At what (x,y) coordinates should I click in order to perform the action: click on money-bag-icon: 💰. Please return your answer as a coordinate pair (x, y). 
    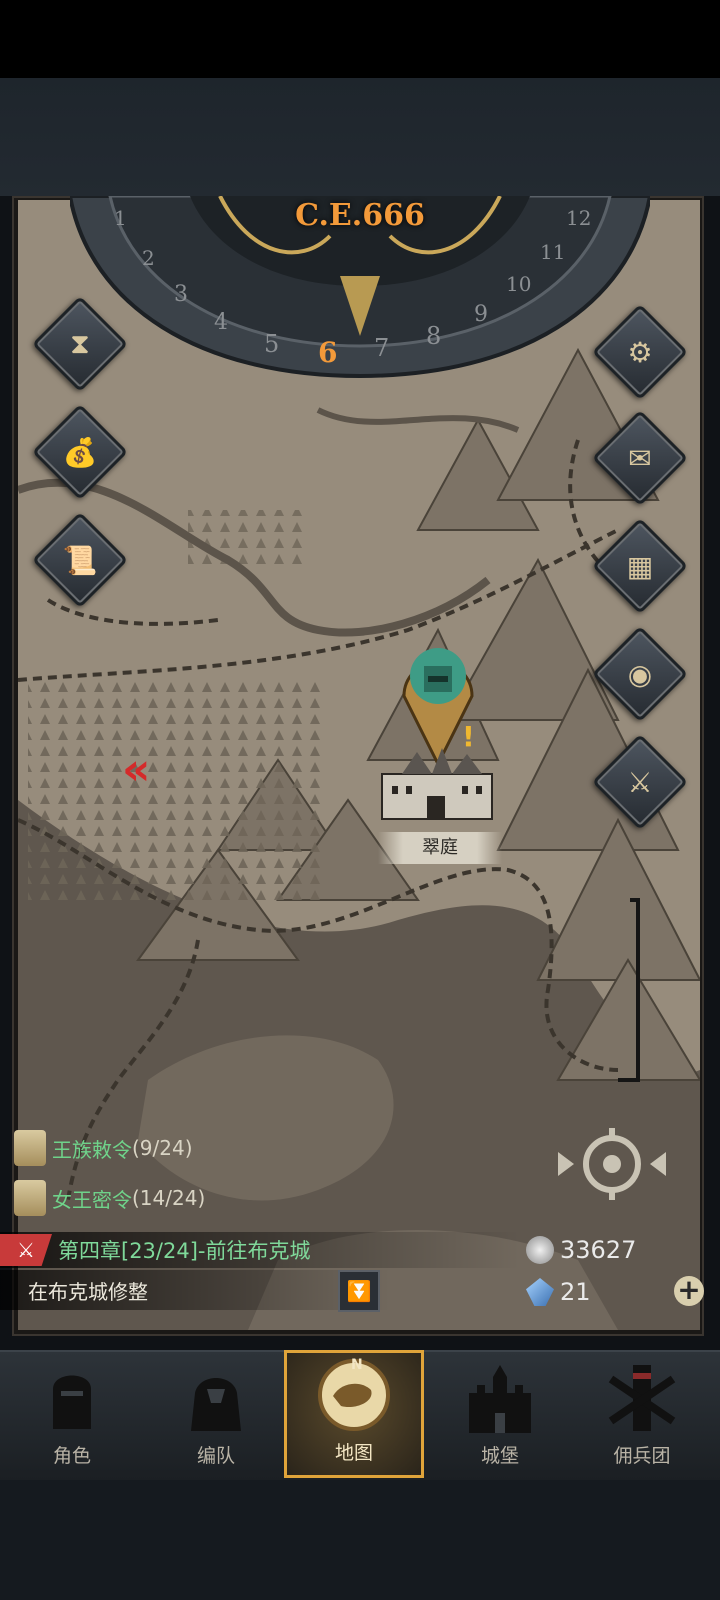
    Looking at the image, I should click on (80, 452).